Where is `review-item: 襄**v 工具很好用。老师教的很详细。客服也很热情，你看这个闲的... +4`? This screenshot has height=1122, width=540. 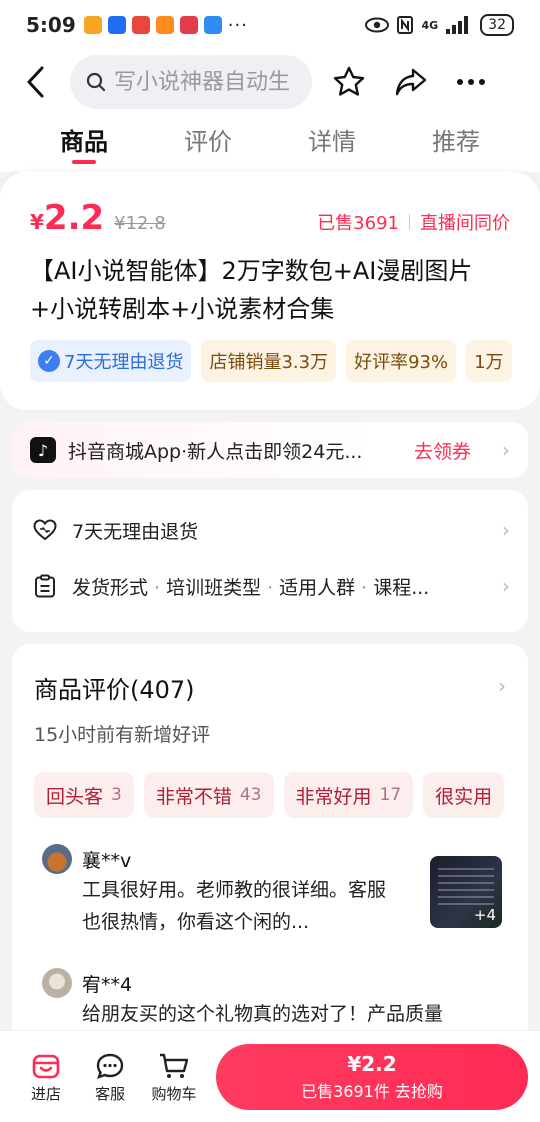 review-item: 襄**v 工具很好用。老师教的很详细。客服也很热情，你看这个闲的... +4 is located at coordinates (272, 891).